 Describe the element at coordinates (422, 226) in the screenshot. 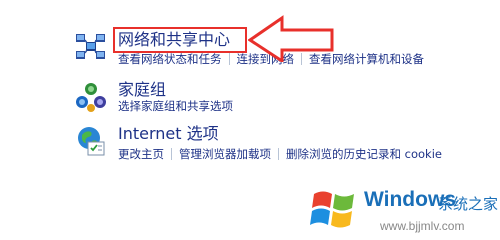

I see `watermark-url: www.bjjmlv.com` at that location.